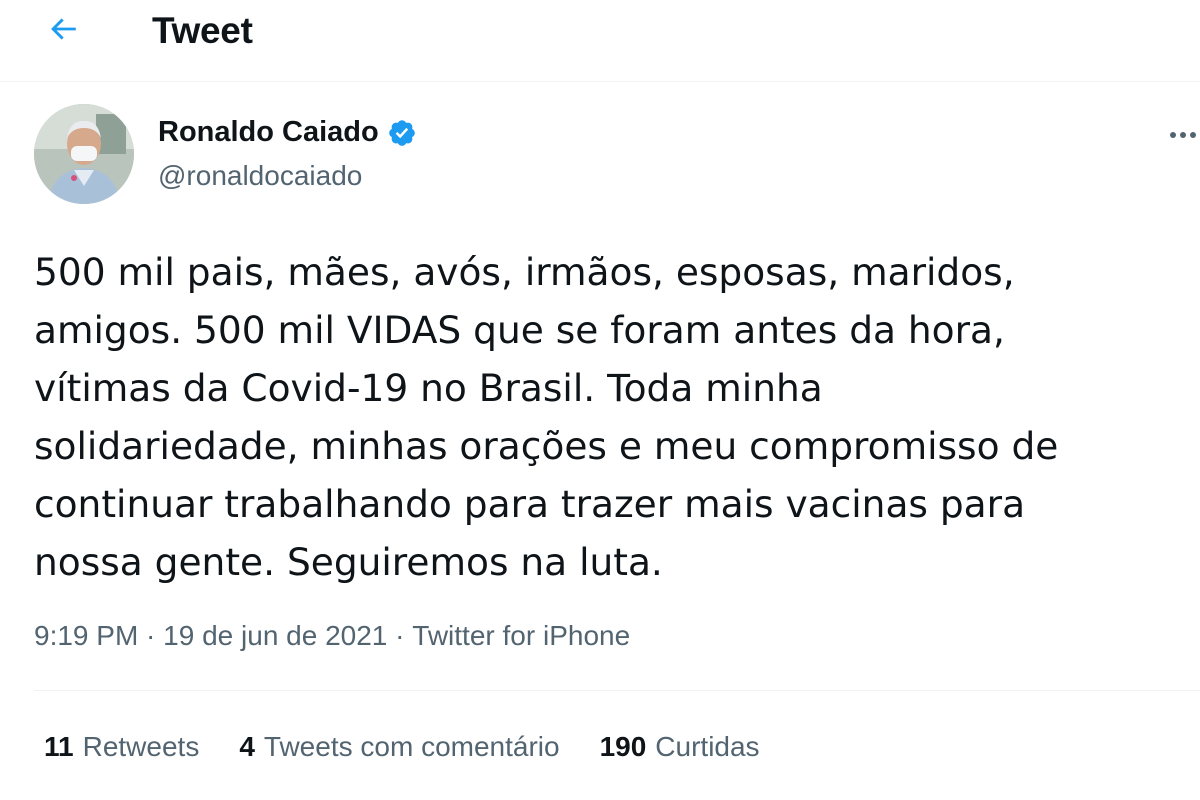 The height and width of the screenshot is (800, 1200). I want to click on avatar, so click(84, 154).